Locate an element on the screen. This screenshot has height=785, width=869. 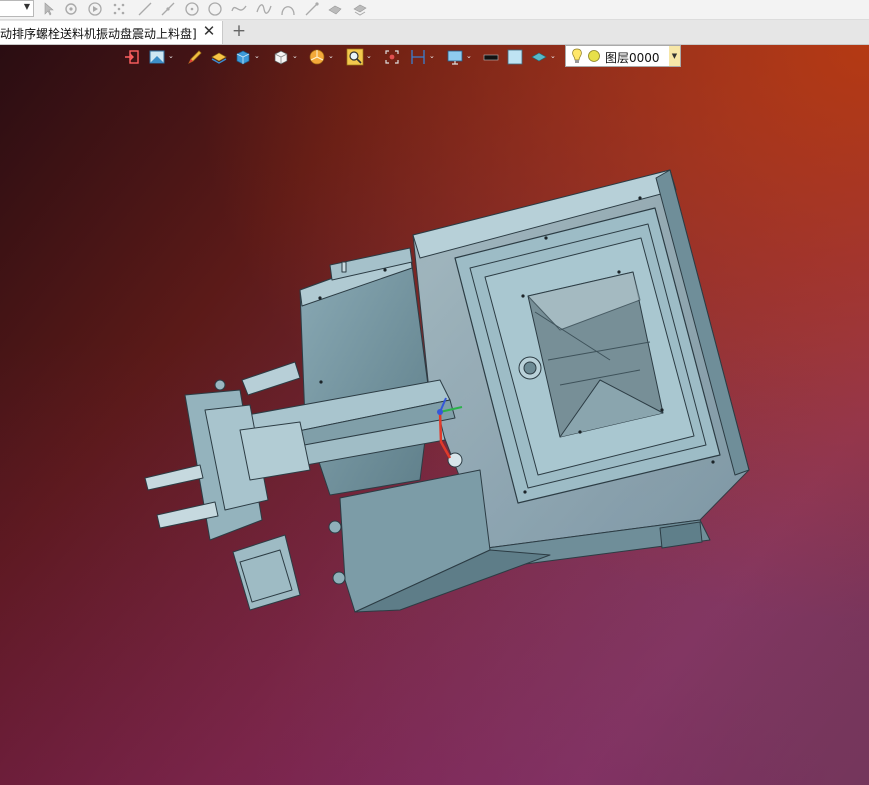
view-display-icon is located at coordinates (157, 57).